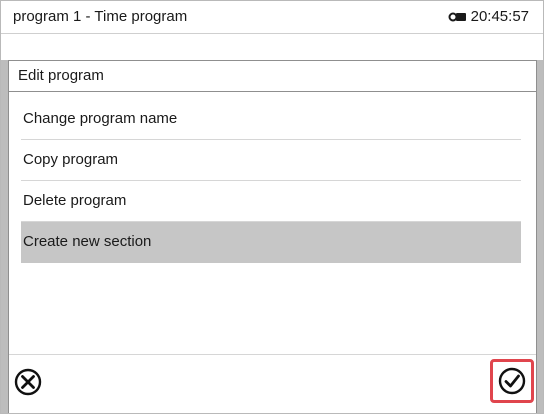 The width and height of the screenshot is (544, 414). I want to click on key-icon, so click(458, 17).